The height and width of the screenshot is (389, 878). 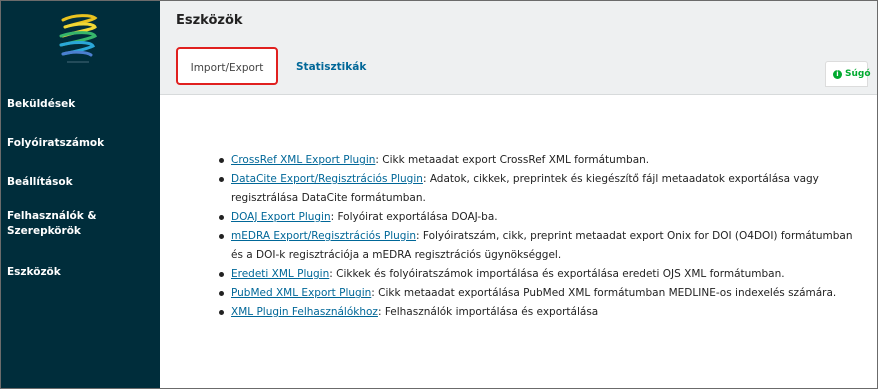 What do you see at coordinates (44, 231) in the screenshot?
I see `sidebar-item-roles-label: Szerepkörök` at bounding box center [44, 231].